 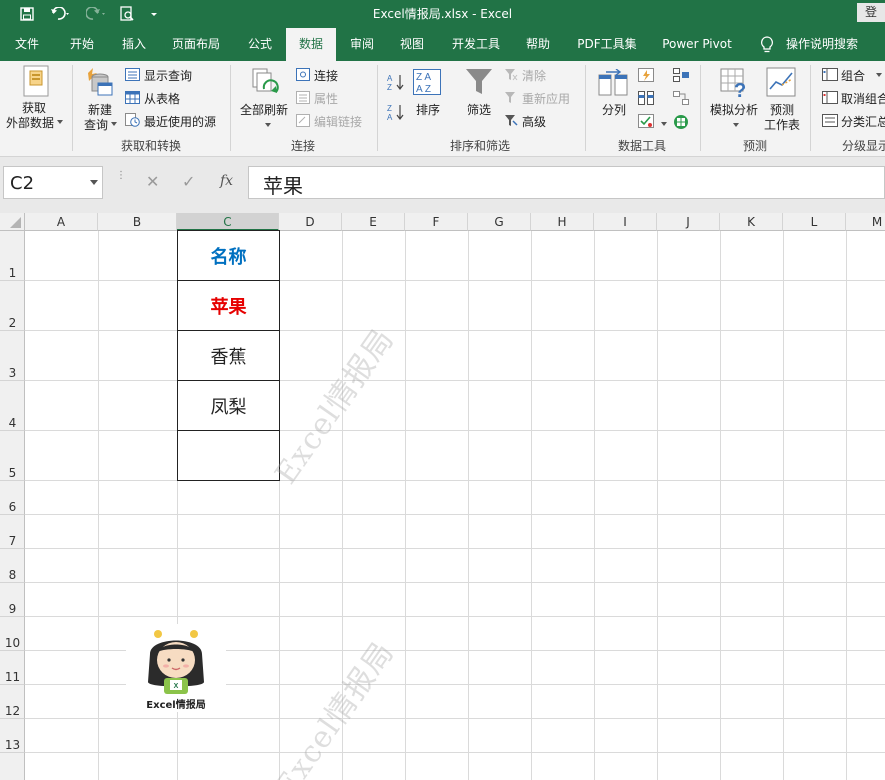 What do you see at coordinates (436, 222) in the screenshot?
I see `column-header-f: F` at bounding box center [436, 222].